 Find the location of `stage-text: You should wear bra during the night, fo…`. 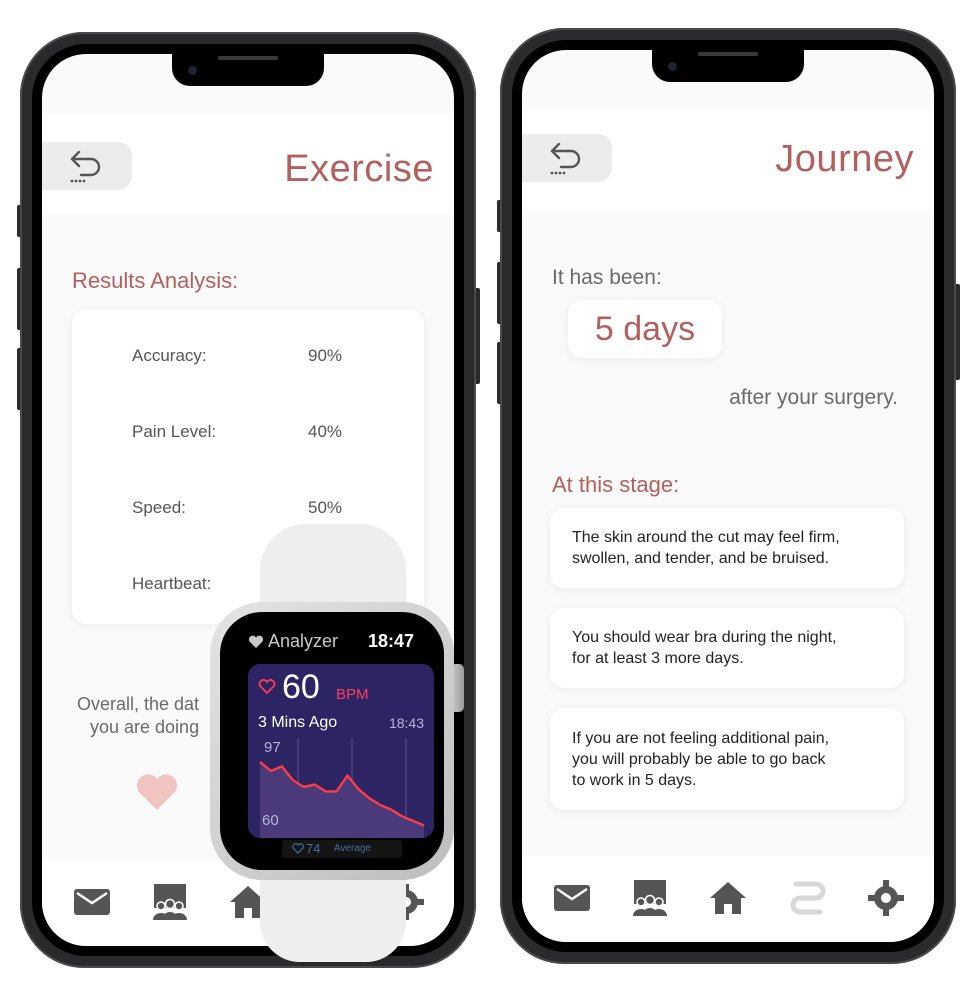

stage-text: You should wear bra during the night, fo… is located at coordinates (704, 648).